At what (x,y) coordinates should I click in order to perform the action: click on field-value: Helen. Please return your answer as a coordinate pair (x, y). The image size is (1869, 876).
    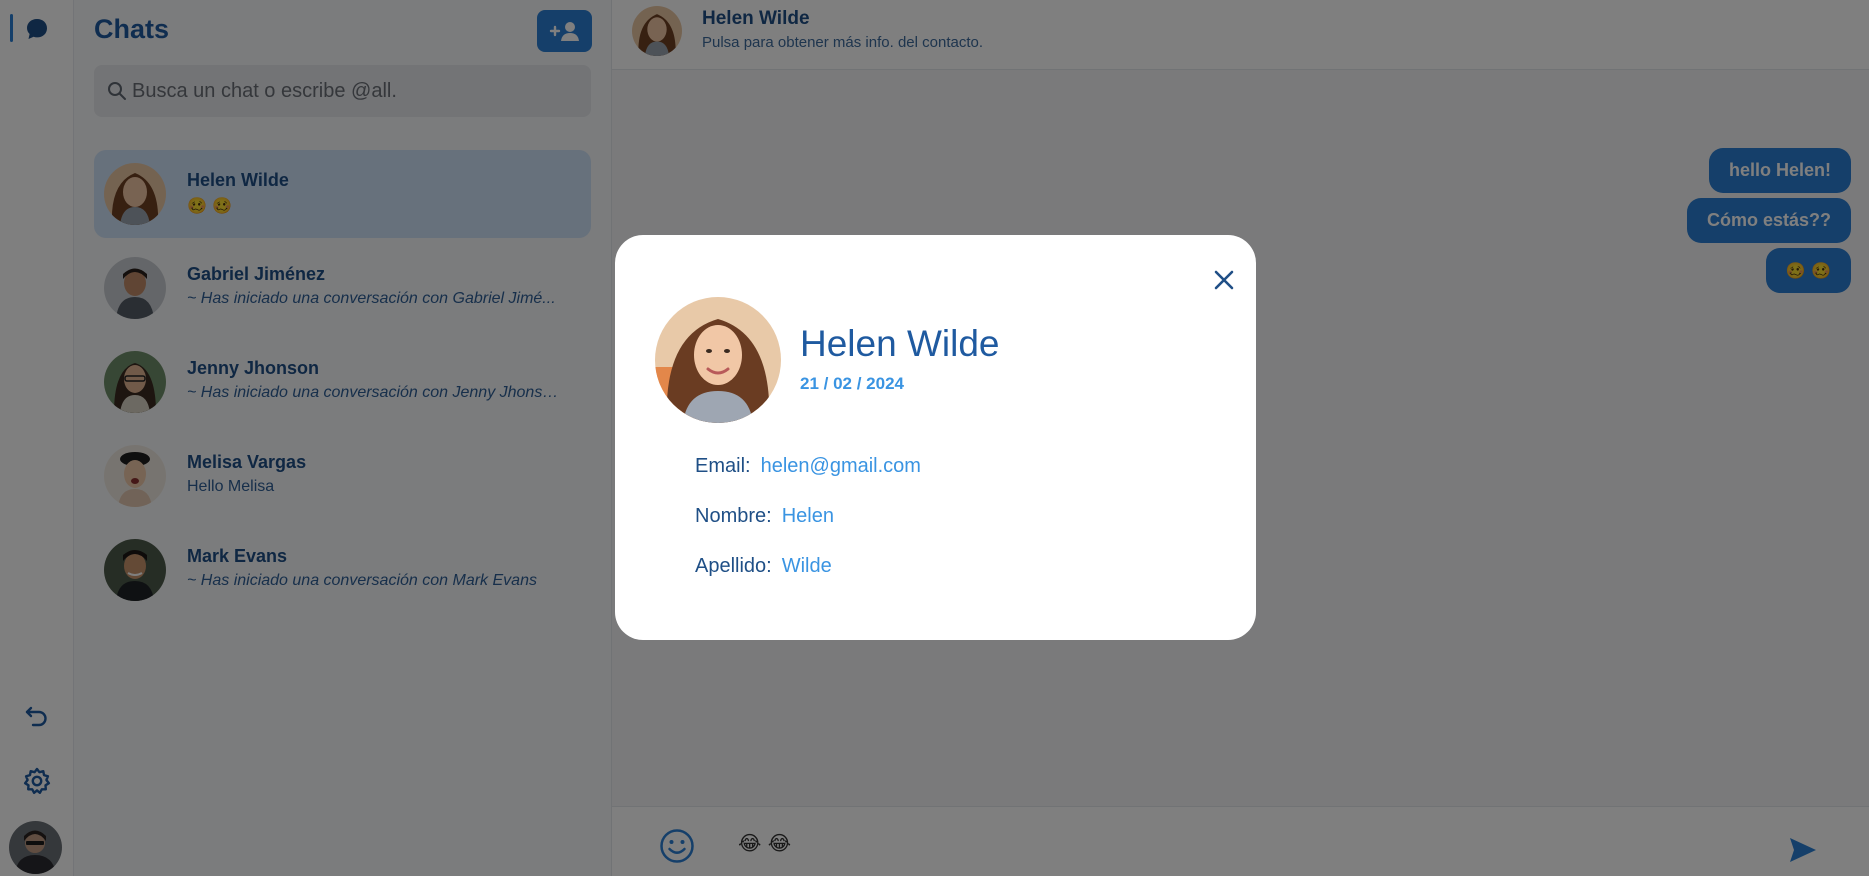
    Looking at the image, I should click on (807, 516).